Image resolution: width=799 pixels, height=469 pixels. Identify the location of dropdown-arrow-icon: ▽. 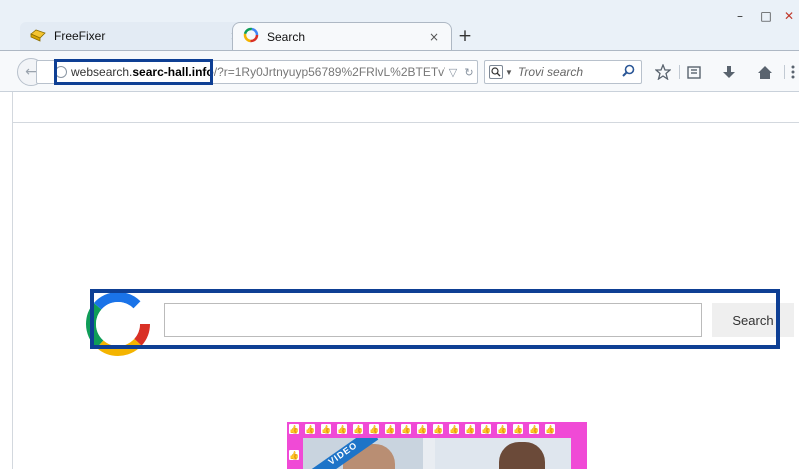
(453, 72).